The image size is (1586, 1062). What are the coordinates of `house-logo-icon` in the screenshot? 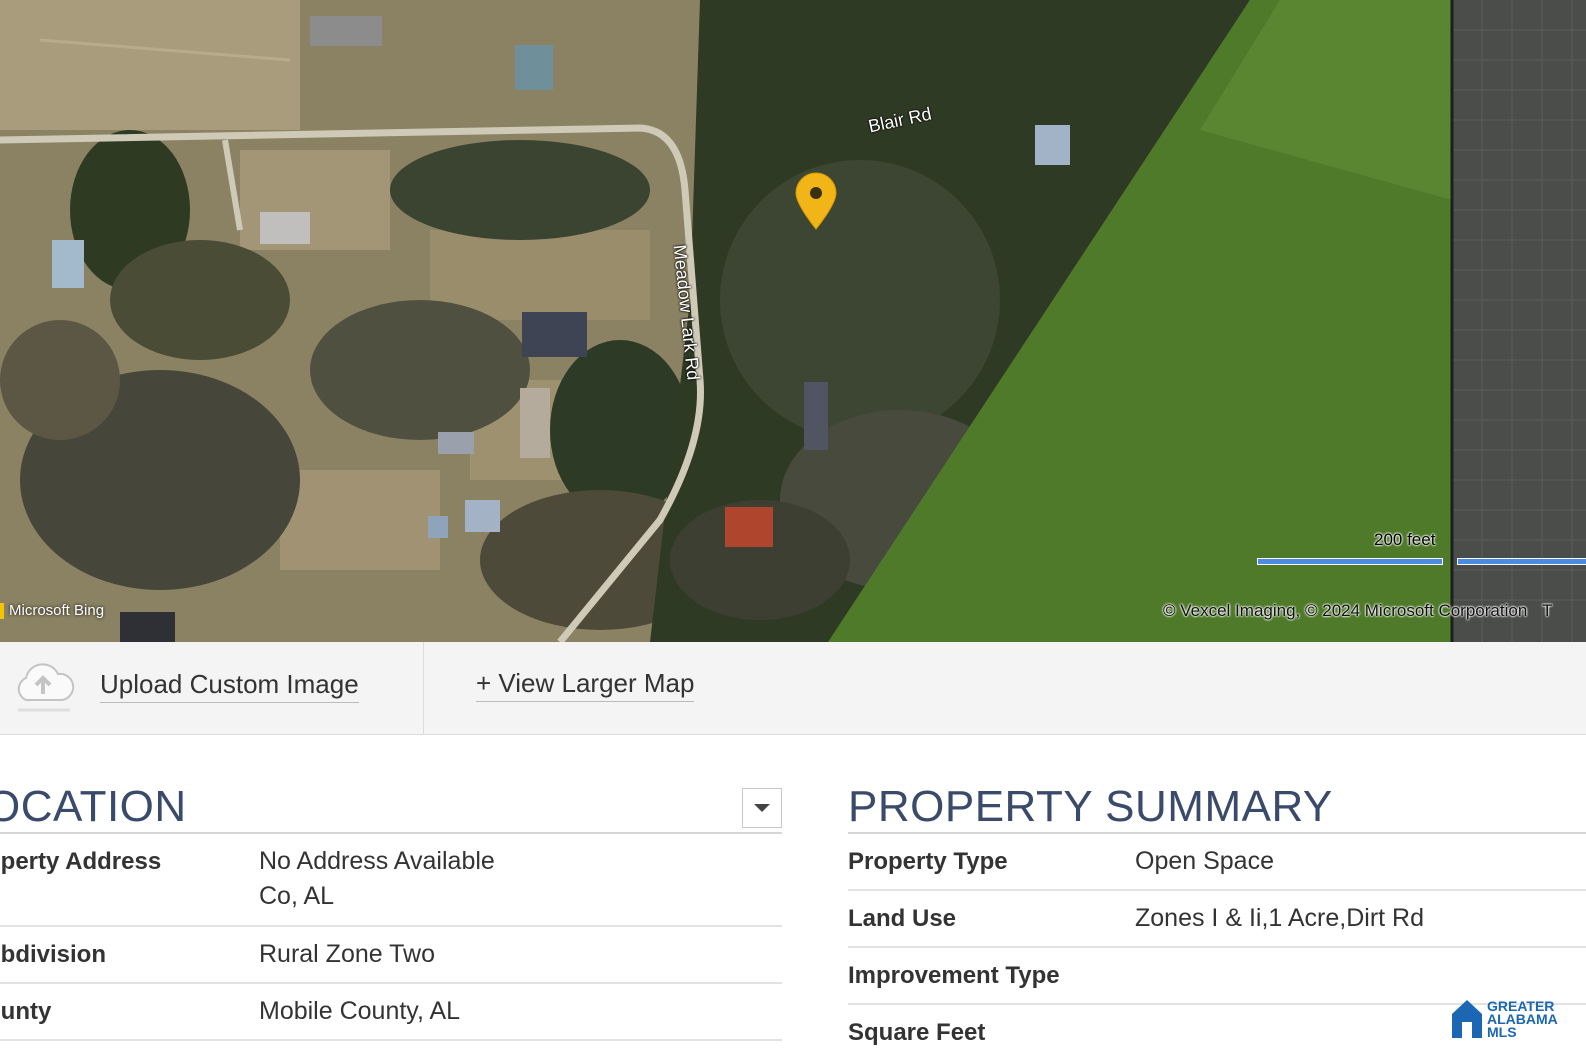 It's located at (1467, 1019).